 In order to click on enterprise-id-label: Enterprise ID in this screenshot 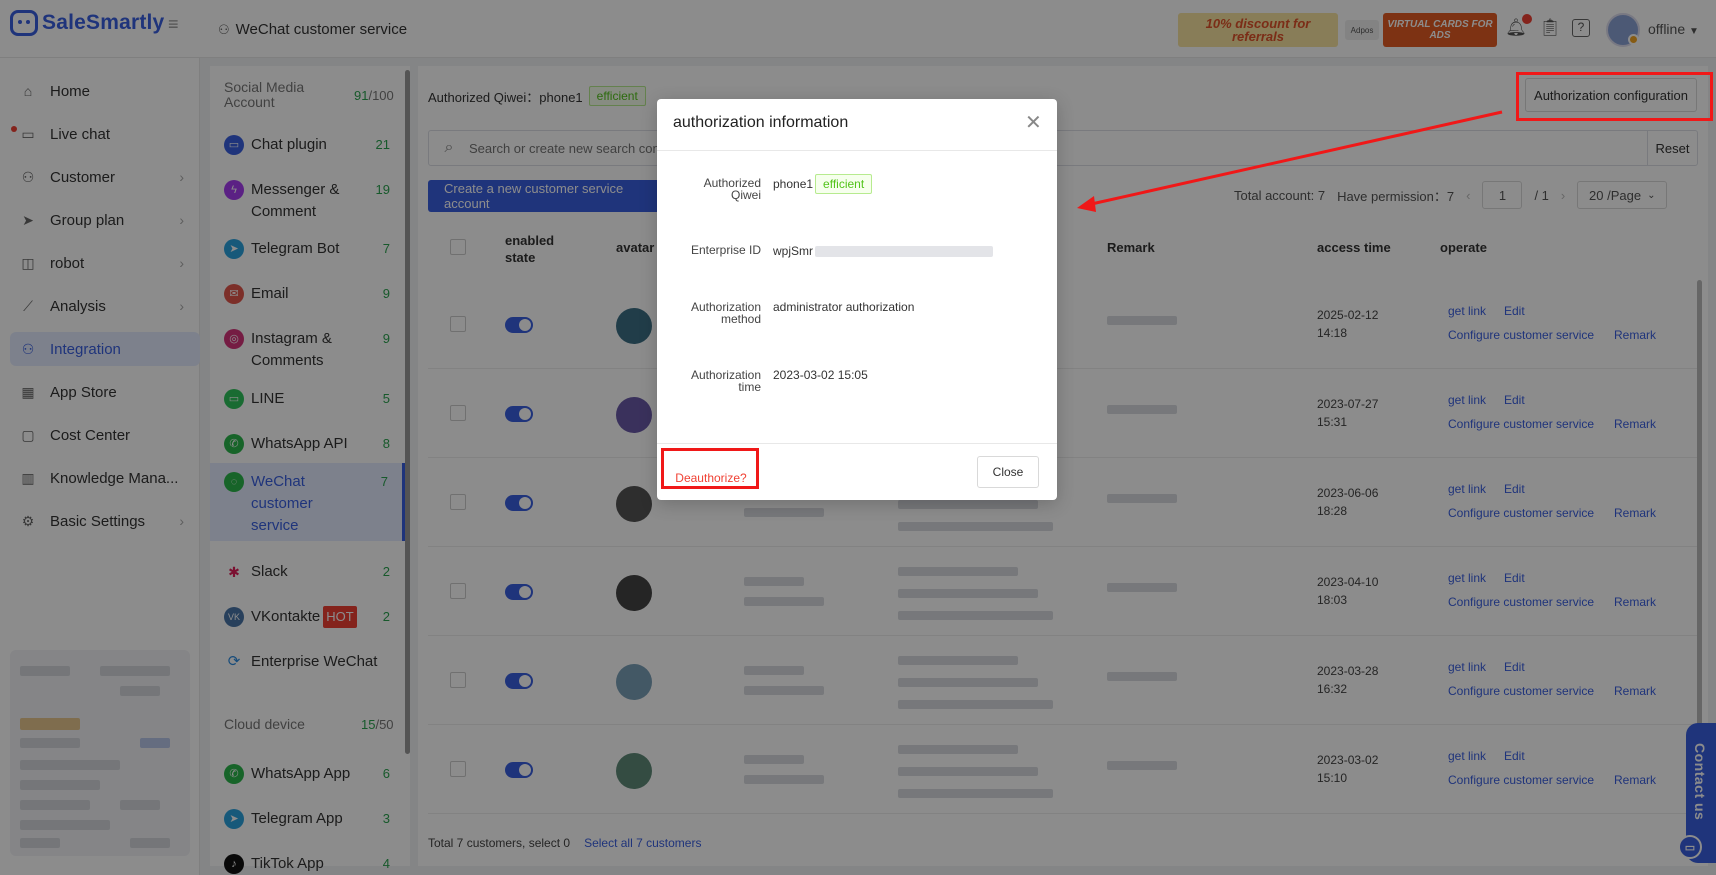, I will do `click(725, 250)`.